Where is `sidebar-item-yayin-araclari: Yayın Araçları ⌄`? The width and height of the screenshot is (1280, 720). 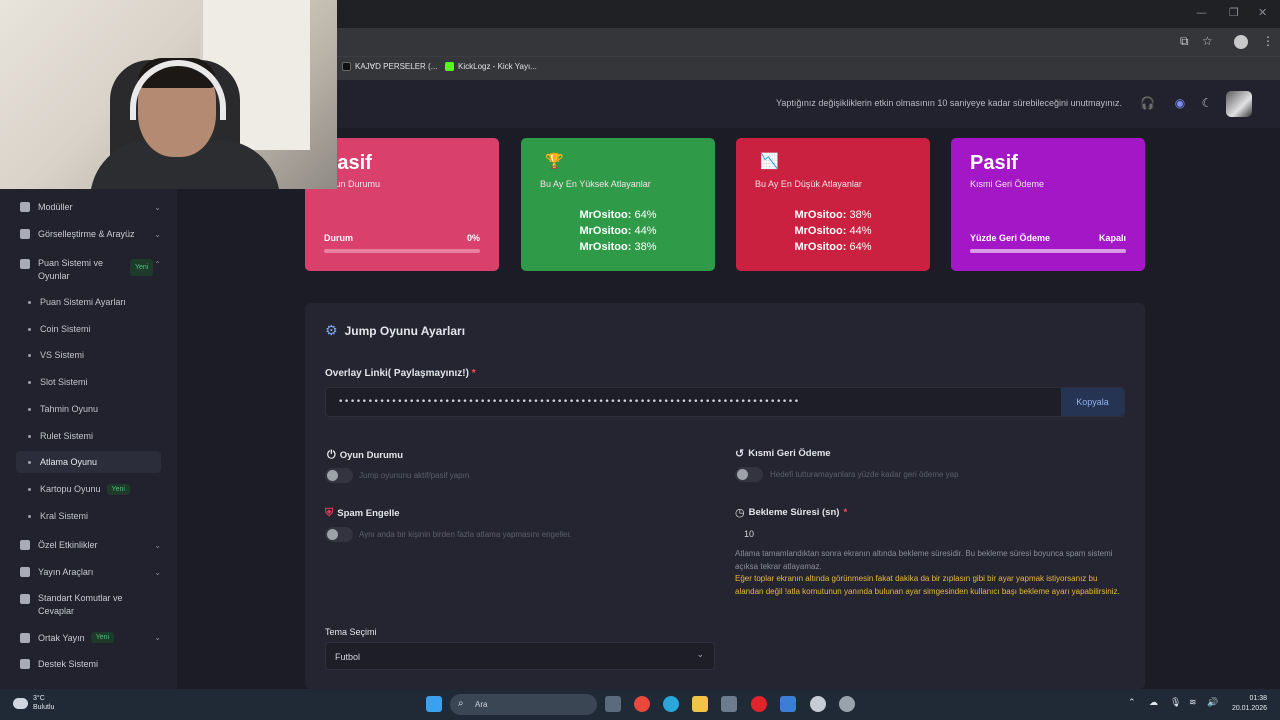
sidebar-item-yayin-araclari: Yayın Araçları ⌄ is located at coordinates (88, 572).